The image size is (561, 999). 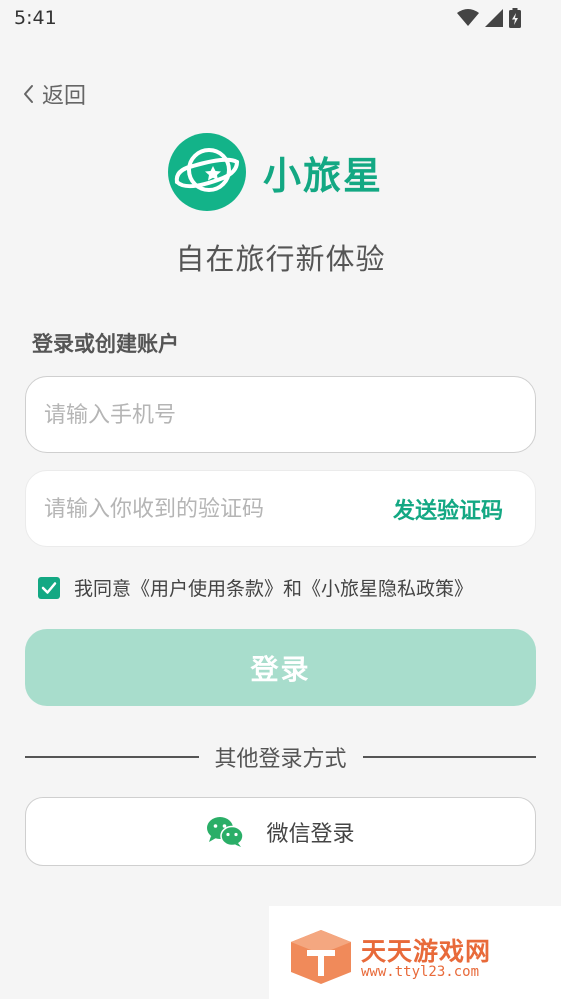 I want to click on wechat-login-label: 微信登录, so click(x=310, y=834).